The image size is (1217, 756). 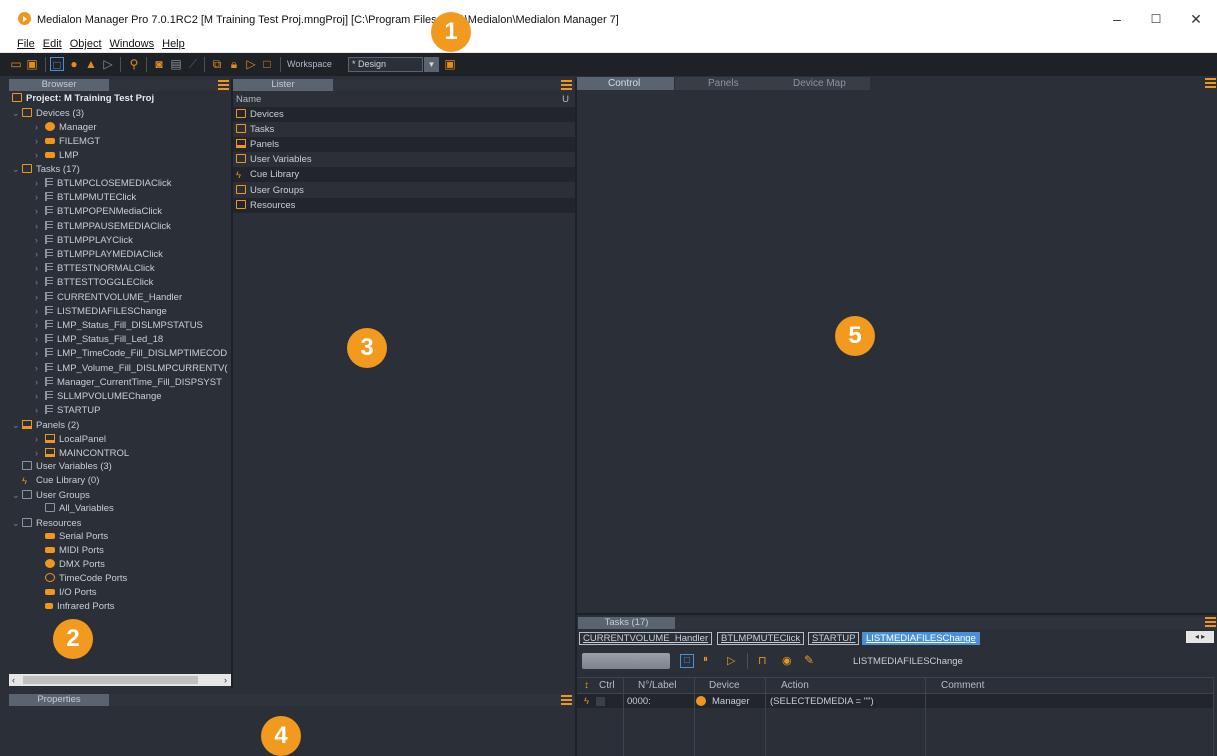 I want to click on search-icon: ⚲, so click(x=134, y=64).